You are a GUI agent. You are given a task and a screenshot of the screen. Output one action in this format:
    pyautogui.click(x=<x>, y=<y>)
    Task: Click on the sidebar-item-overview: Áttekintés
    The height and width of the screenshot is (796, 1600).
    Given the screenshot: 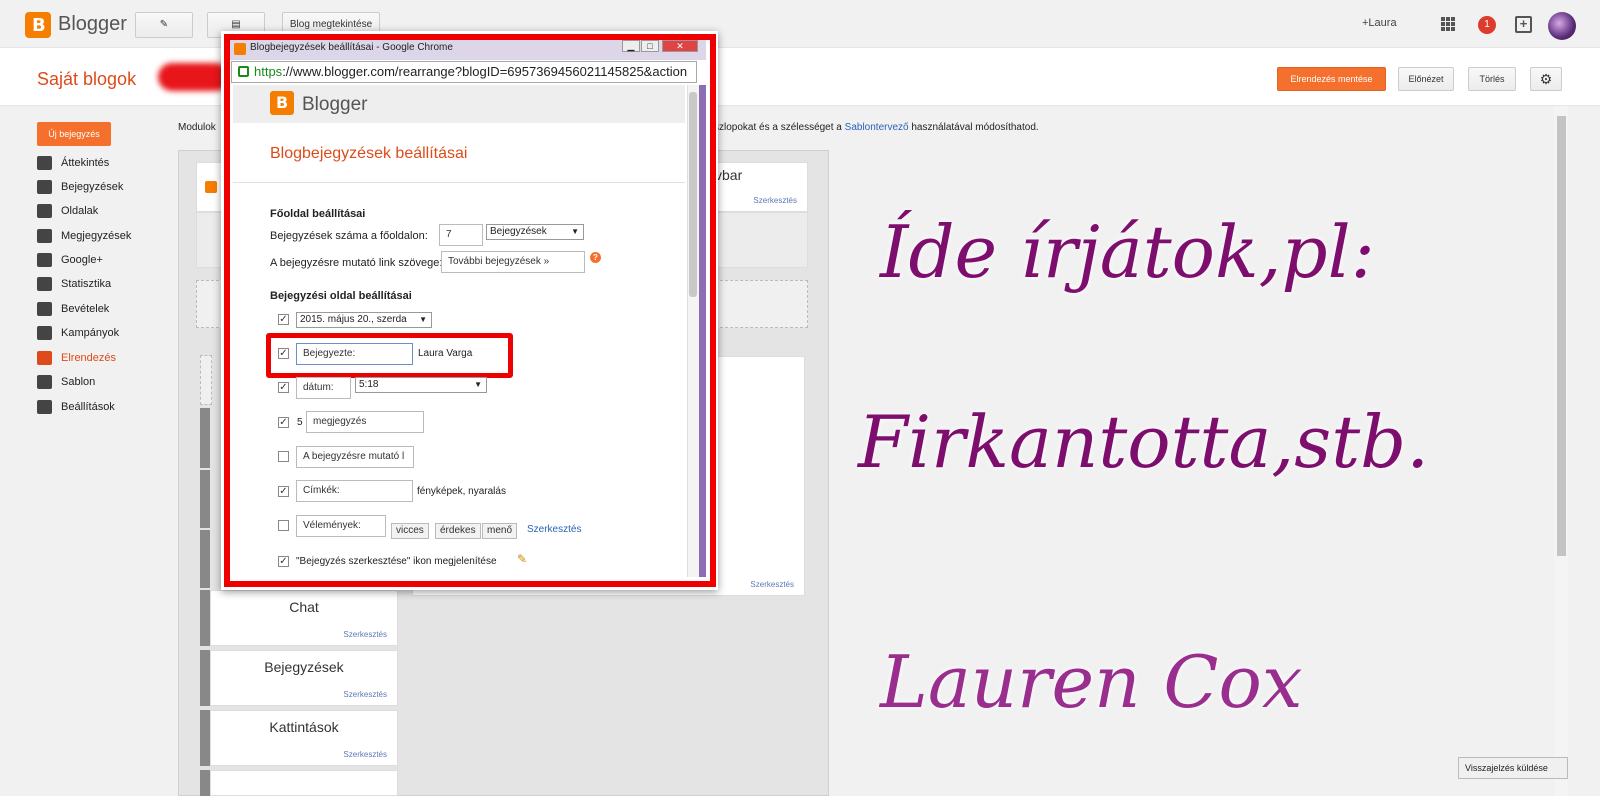 What is the action you would take?
    pyautogui.click(x=73, y=163)
    